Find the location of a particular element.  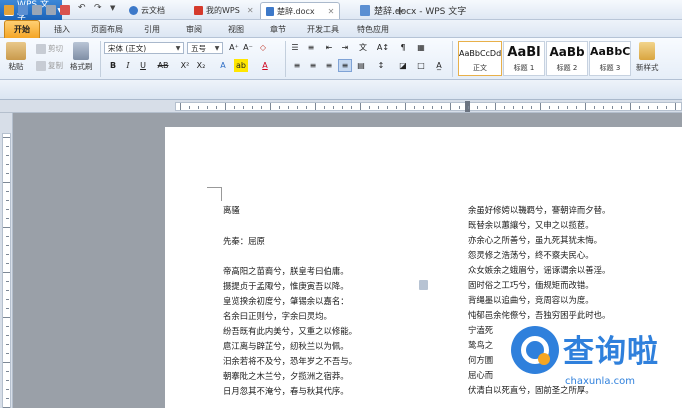

align-right-icon: ≡ is located at coordinates (329, 65).